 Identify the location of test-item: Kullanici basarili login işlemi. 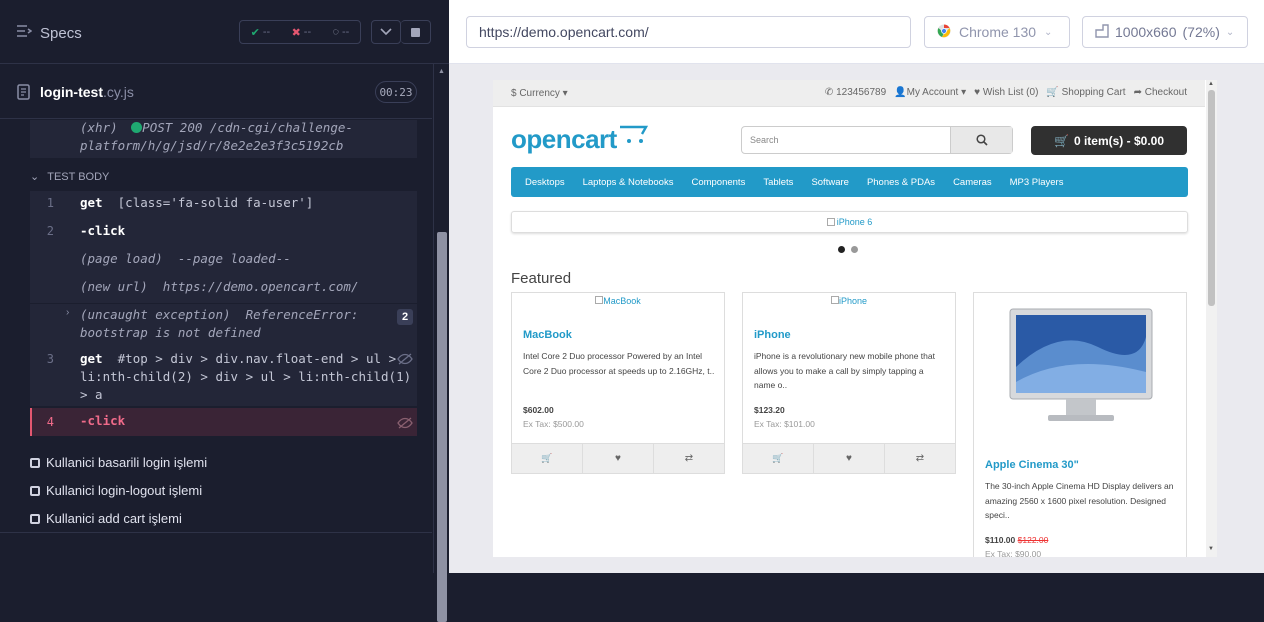
(118, 462).